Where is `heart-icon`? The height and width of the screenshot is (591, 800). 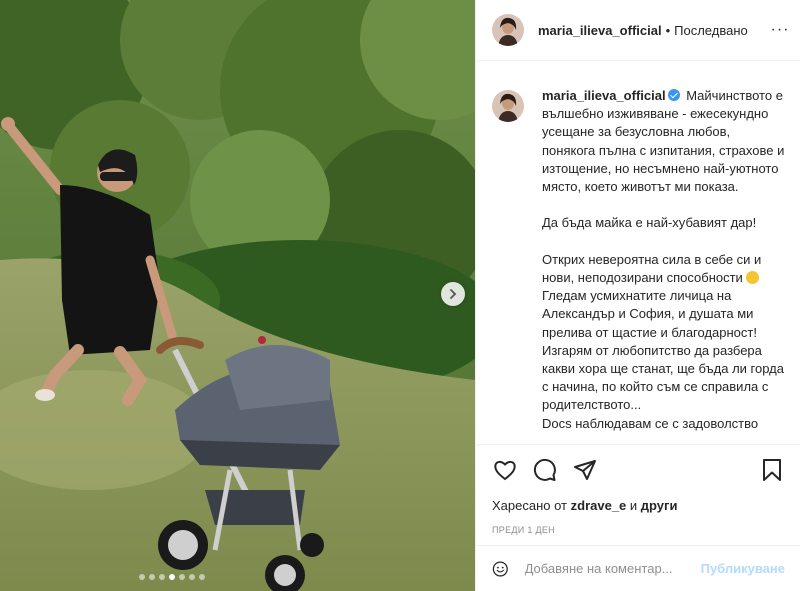
heart-icon is located at coordinates (505, 470).